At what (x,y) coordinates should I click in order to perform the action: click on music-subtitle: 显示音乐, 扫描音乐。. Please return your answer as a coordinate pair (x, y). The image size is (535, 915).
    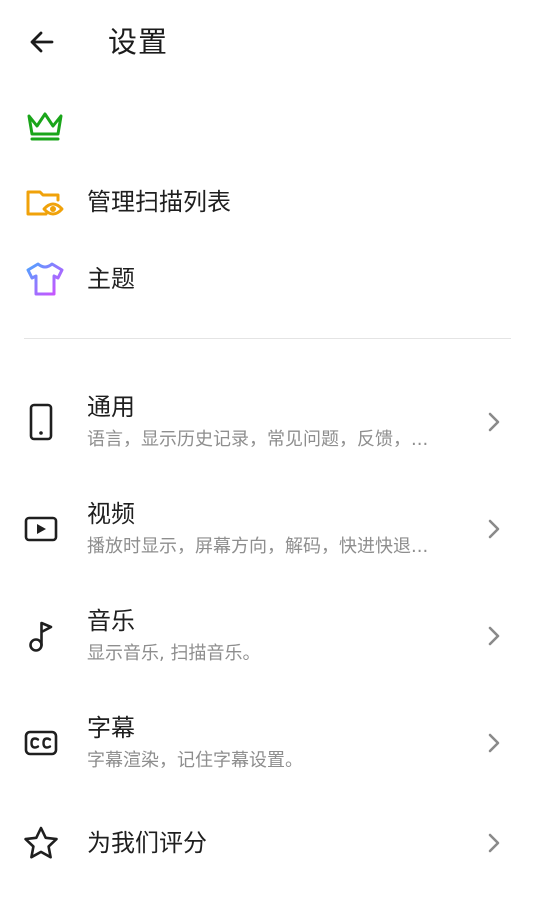
    Looking at the image, I should click on (174, 653).